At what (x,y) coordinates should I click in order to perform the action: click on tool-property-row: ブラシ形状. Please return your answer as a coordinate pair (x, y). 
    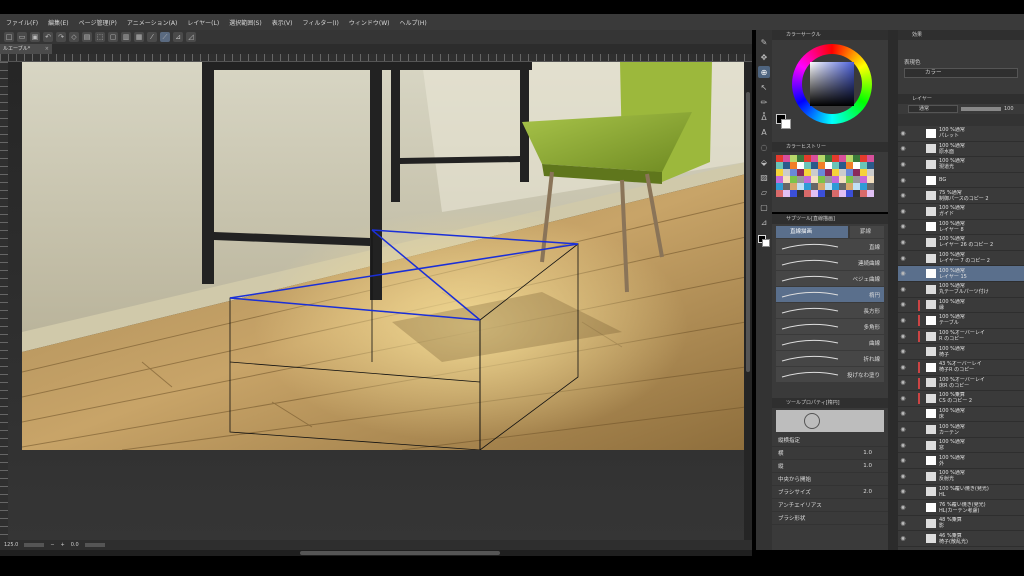
    Looking at the image, I should click on (830, 518).